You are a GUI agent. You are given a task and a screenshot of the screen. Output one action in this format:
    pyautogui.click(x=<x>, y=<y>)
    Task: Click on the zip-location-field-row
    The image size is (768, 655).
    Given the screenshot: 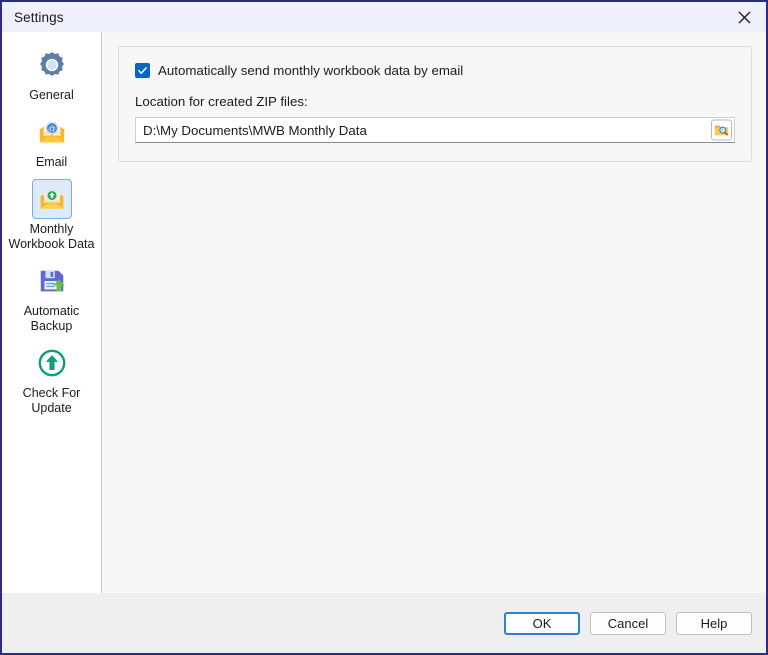 What is the action you would take?
    pyautogui.click(x=435, y=130)
    